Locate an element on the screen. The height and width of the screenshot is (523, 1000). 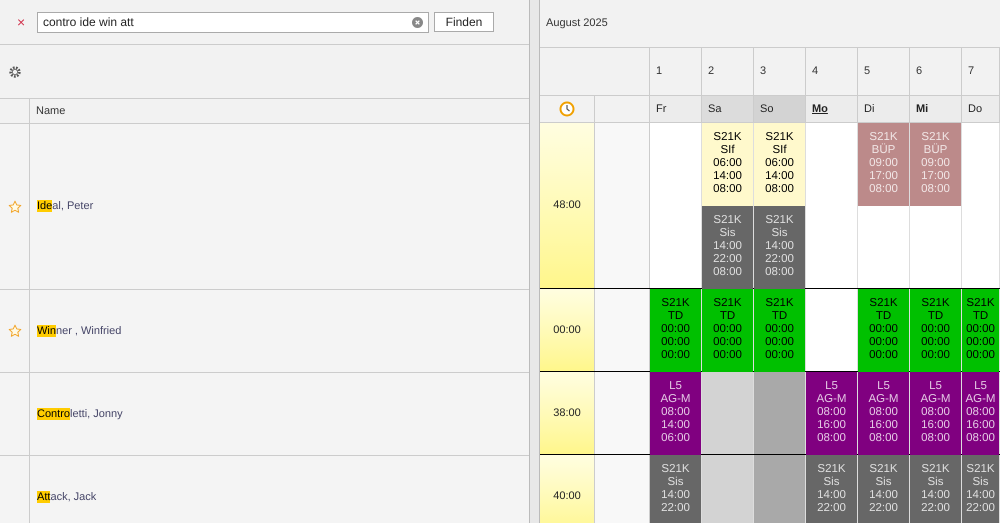
person-name: Winner , Winfried is located at coordinates (79, 331).